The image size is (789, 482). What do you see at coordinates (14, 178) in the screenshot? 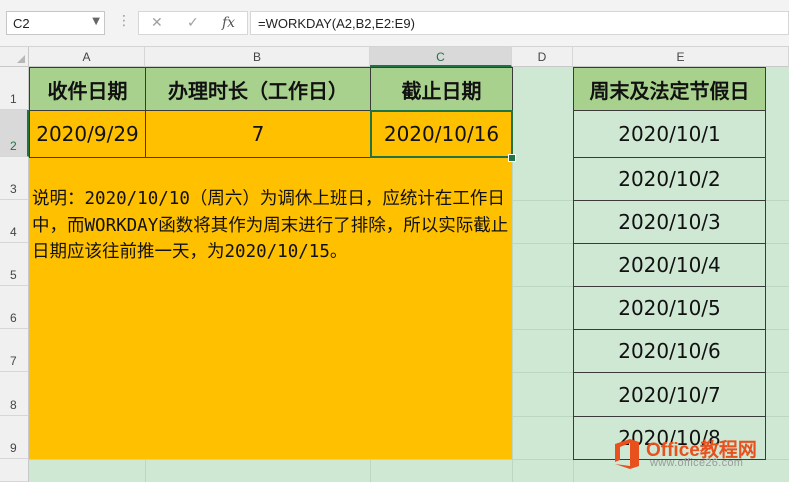
I see `row-header-3: 3` at bounding box center [14, 178].